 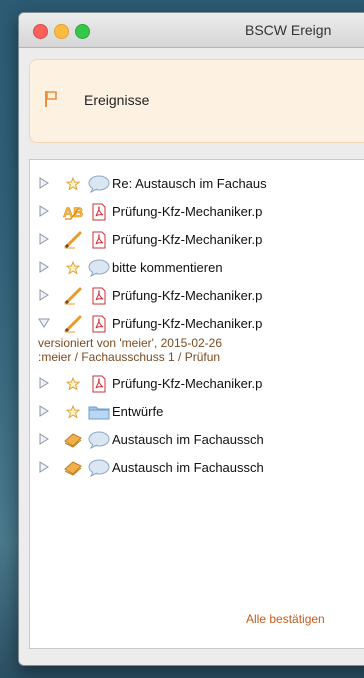 I want to click on header-title: Ereignisse, so click(x=117, y=100).